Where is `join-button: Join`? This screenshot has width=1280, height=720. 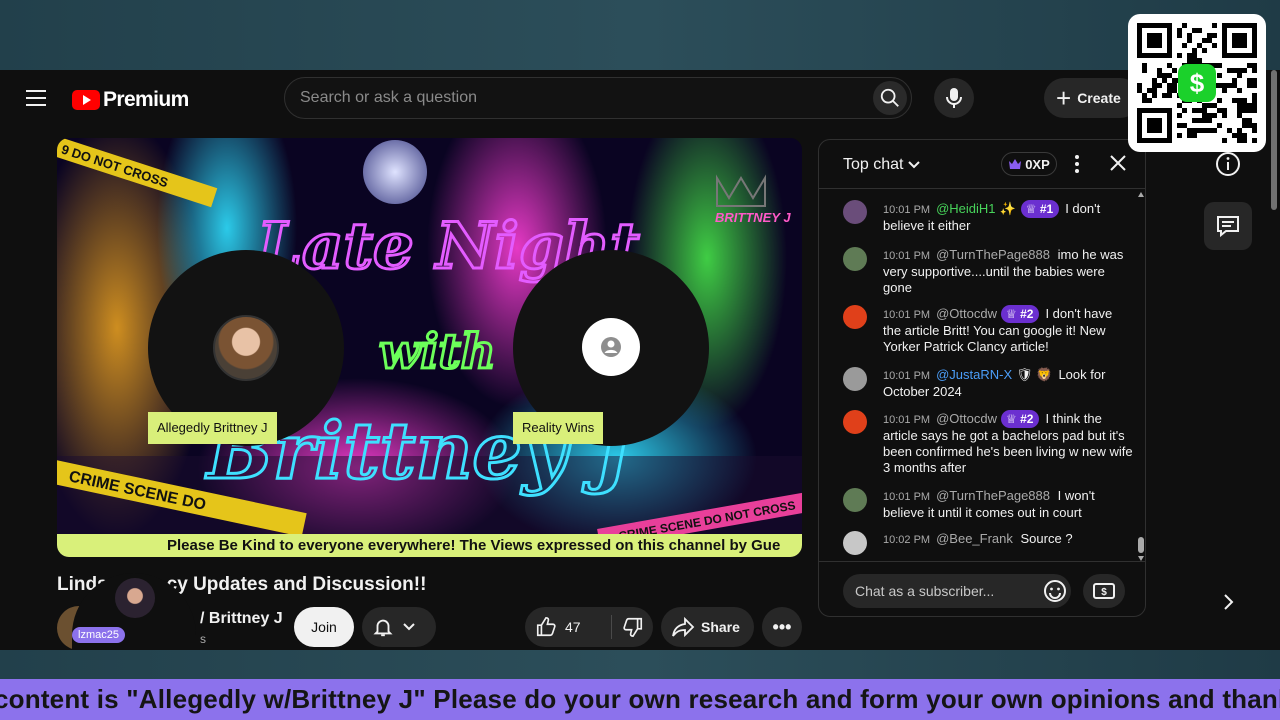 join-button: Join is located at coordinates (324, 627).